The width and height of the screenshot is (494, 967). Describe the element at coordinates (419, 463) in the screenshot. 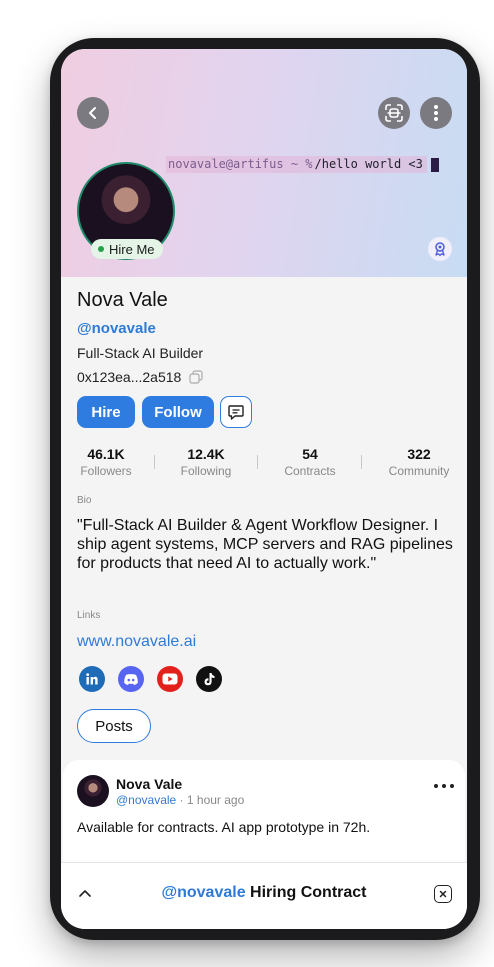

I see `stat-community: 322 Community` at that location.